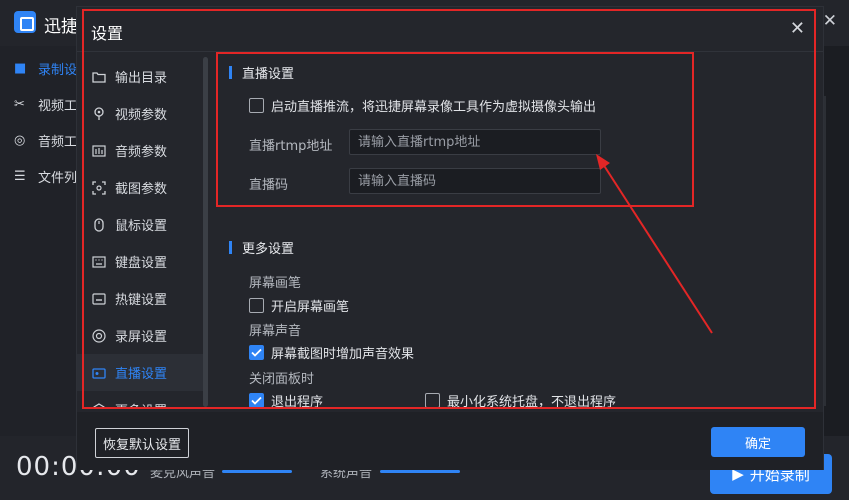  What do you see at coordinates (269, 185) in the screenshot?
I see `live-code-label: 直播码` at bounding box center [269, 185].